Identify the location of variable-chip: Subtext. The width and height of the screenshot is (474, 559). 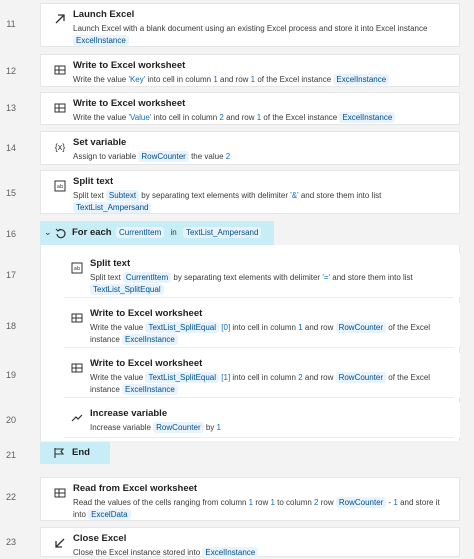
(122, 195).